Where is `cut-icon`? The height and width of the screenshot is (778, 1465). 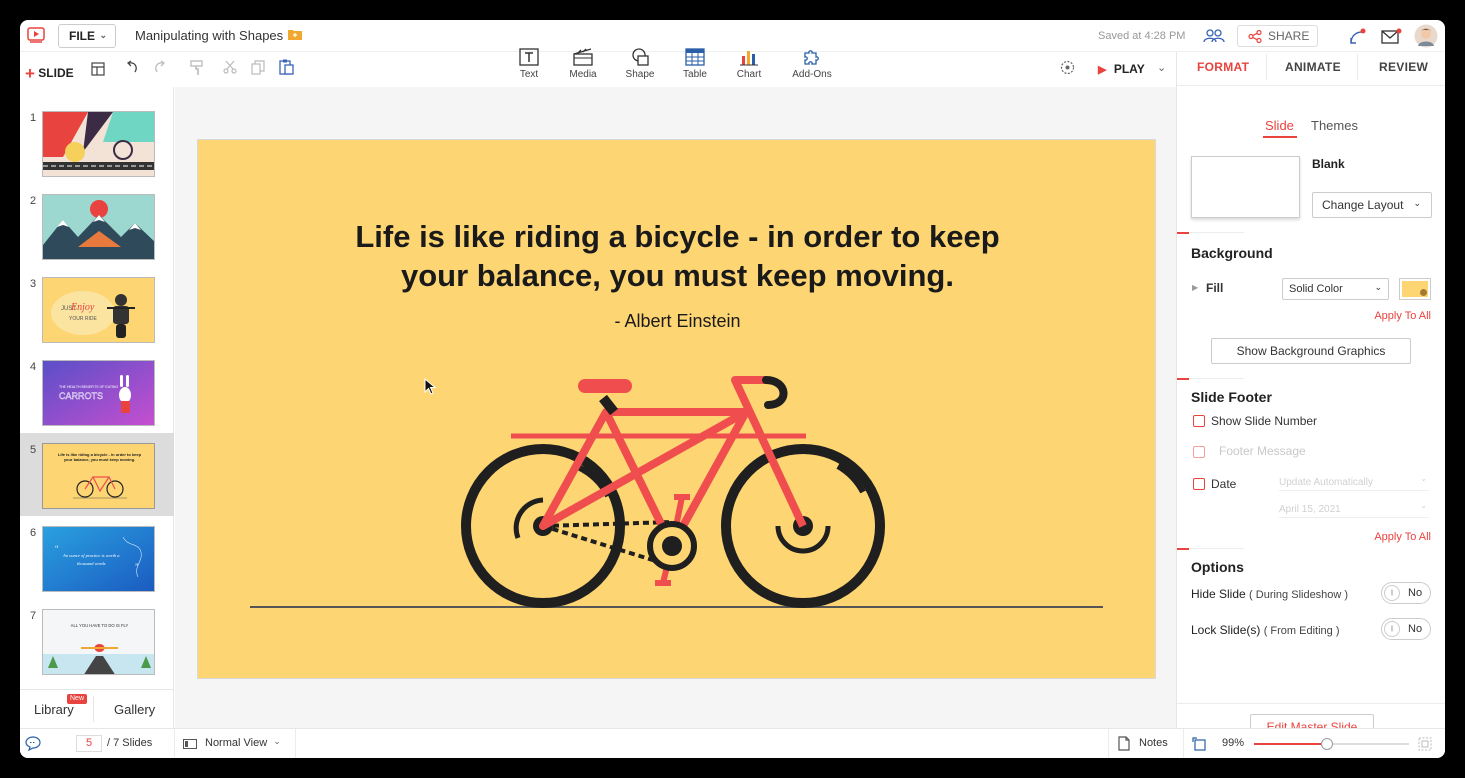 cut-icon is located at coordinates (230, 67).